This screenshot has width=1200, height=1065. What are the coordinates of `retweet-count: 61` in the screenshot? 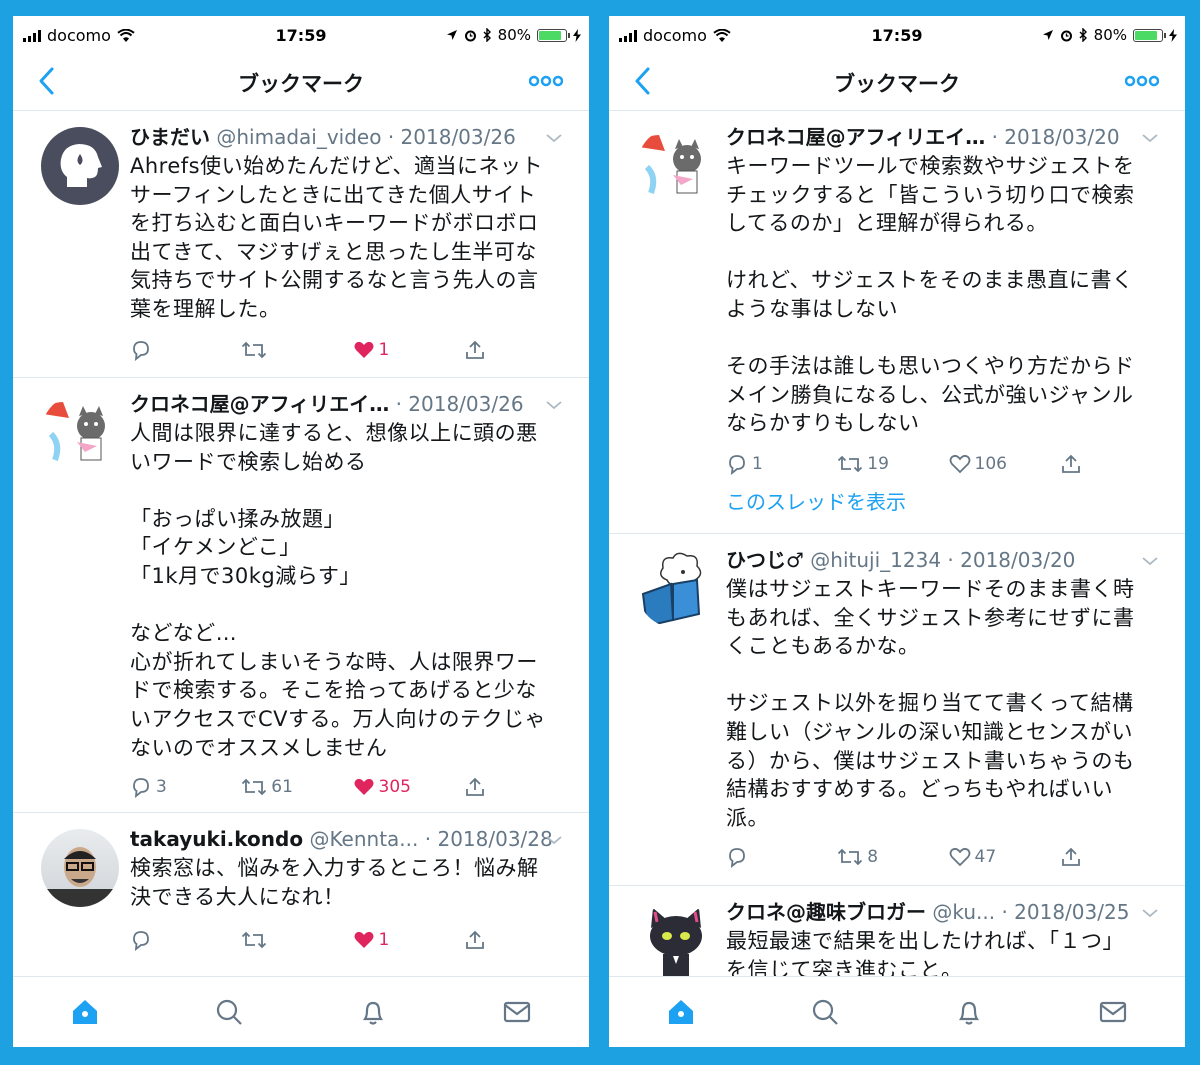 It's located at (282, 787).